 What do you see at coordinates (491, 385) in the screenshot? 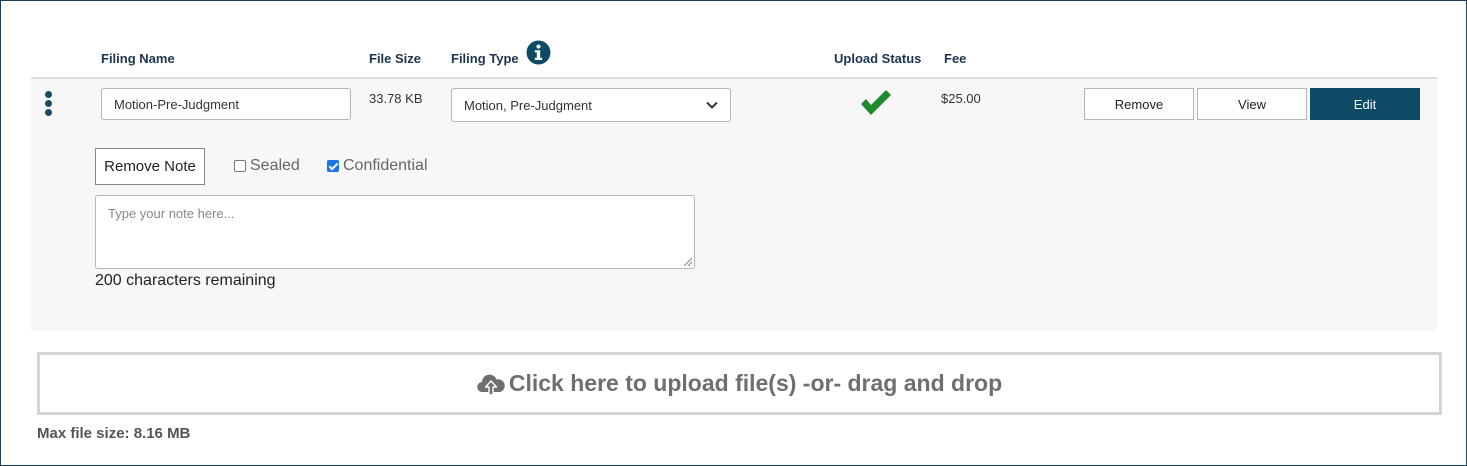
I see `cloud-upload-icon` at bounding box center [491, 385].